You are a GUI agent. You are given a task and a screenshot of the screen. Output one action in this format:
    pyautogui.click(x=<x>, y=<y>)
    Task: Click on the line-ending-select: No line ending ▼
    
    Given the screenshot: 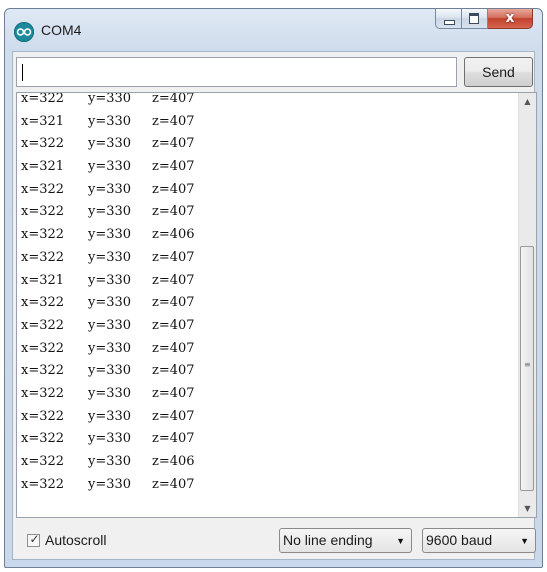 What is the action you would take?
    pyautogui.click(x=345, y=540)
    